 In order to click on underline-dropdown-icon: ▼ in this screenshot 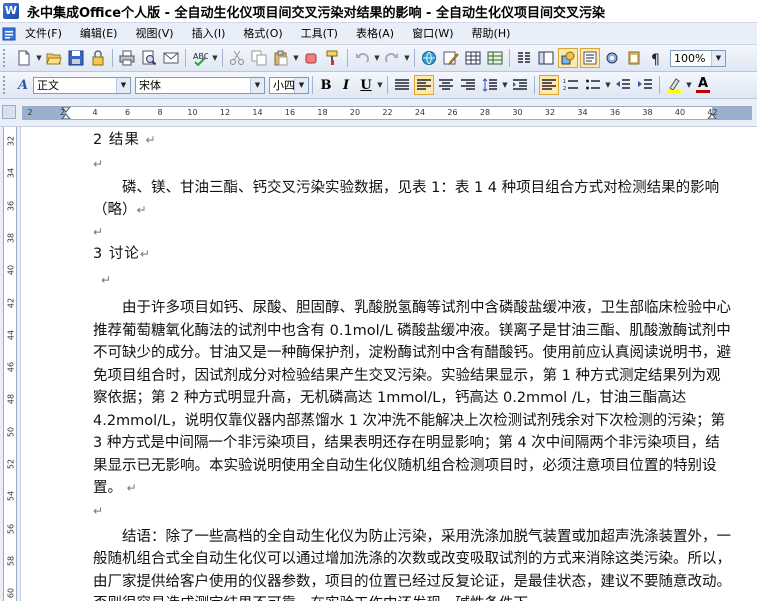, I will do `click(380, 85)`.